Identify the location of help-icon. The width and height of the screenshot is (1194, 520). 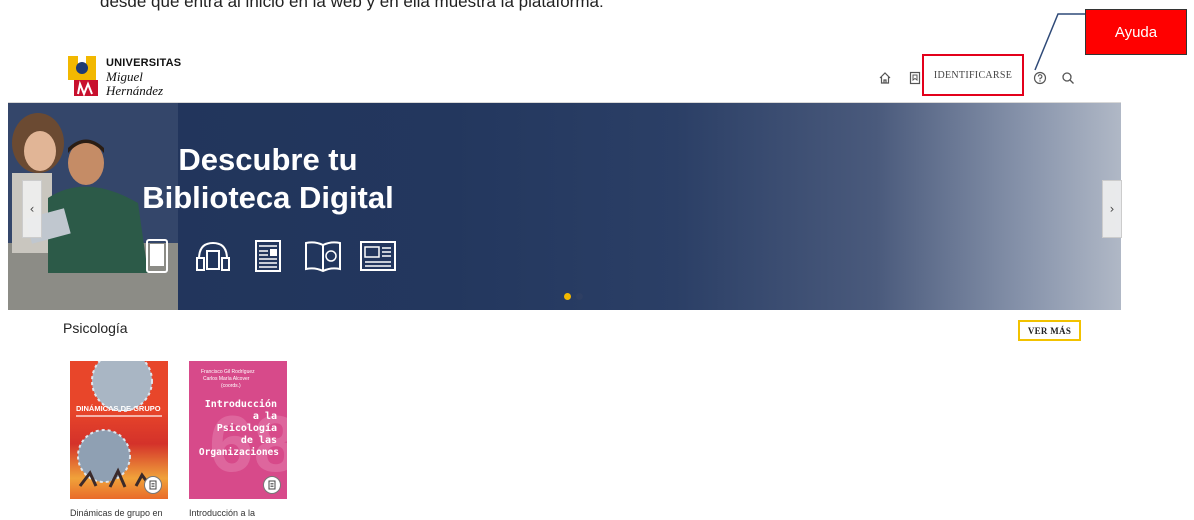
(1040, 78).